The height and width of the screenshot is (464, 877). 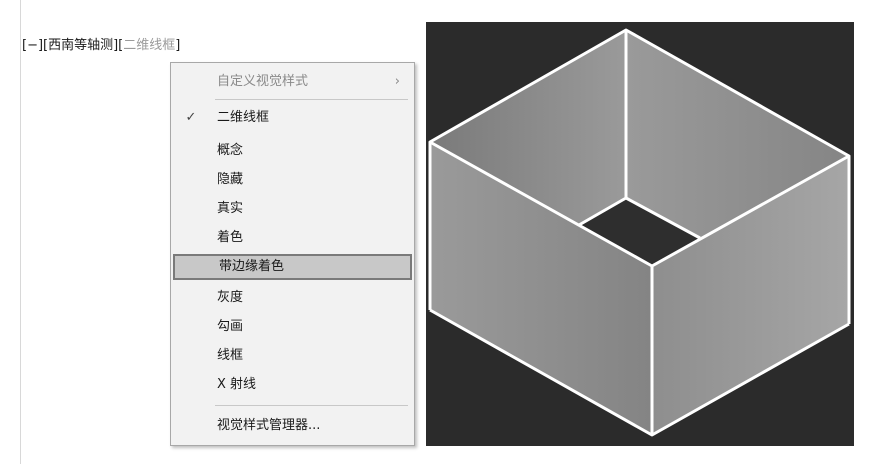 I want to click on menu-item-label: 带边缘着色, so click(x=252, y=266).